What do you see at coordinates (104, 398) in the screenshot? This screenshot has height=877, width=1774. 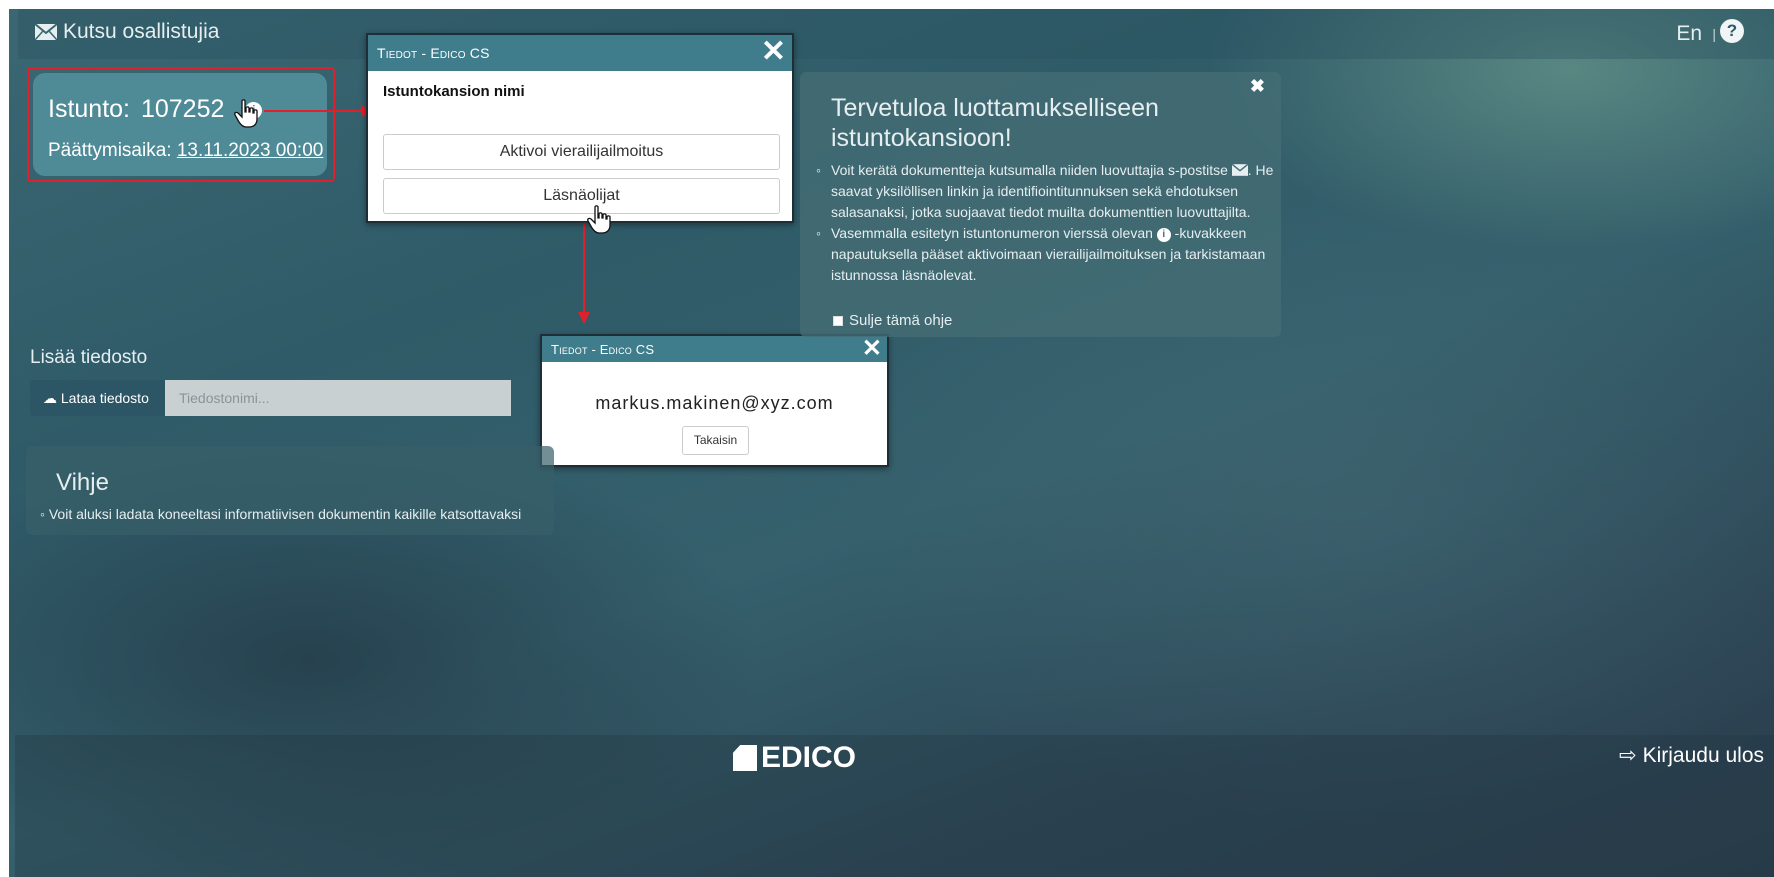 I see `upload-button-label: Lataa tiedosto` at bounding box center [104, 398].